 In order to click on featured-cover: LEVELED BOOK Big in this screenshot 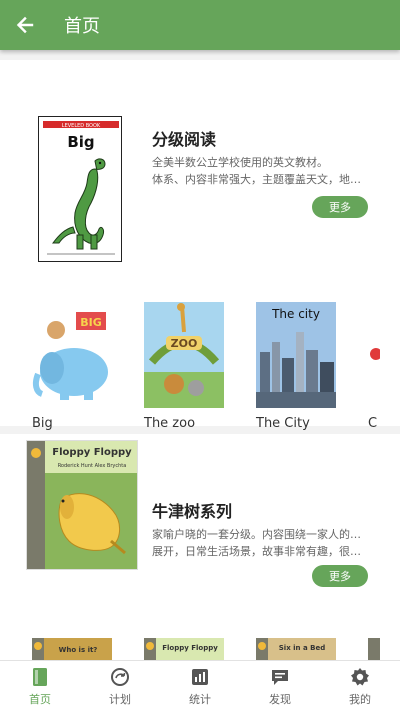, I will do `click(80, 189)`.